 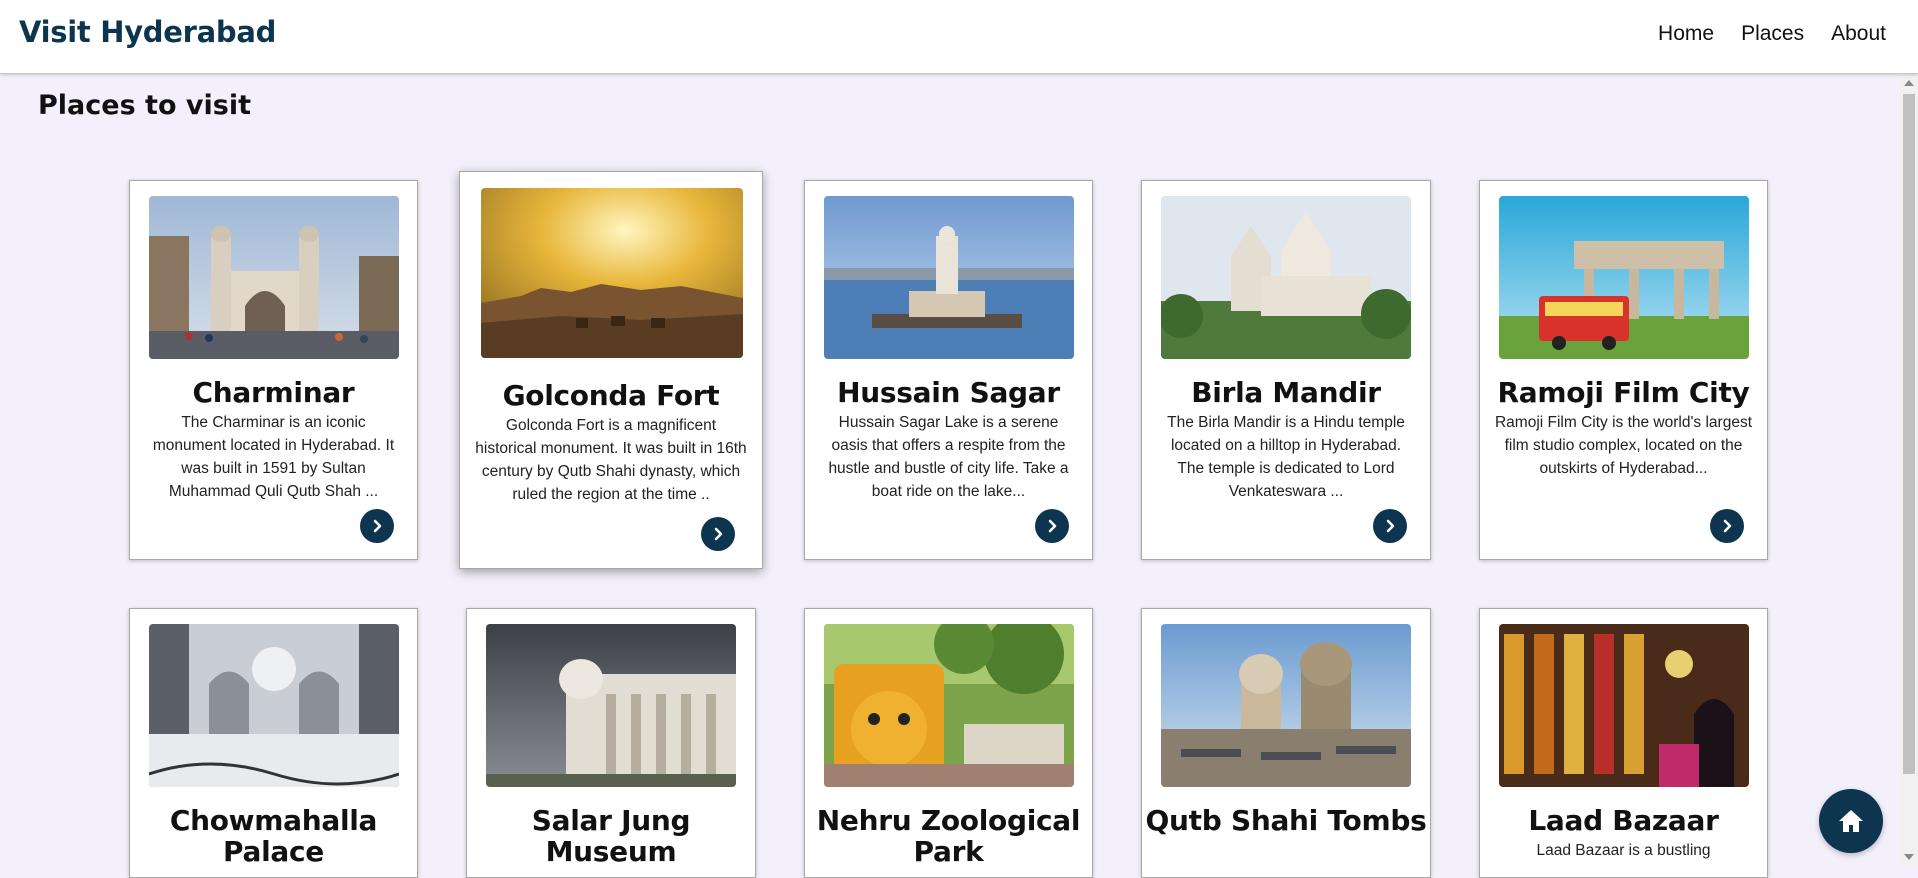 What do you see at coordinates (1286, 820) in the screenshot?
I see `card-title: Qutb Shahi Tombs` at bounding box center [1286, 820].